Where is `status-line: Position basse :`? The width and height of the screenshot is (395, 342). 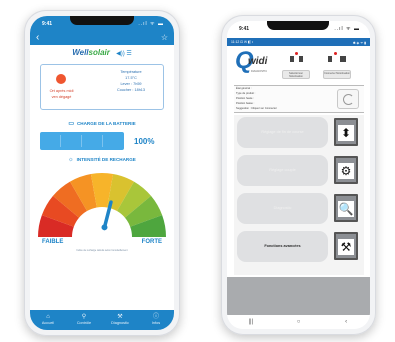 status-line: Position basse : is located at coordinates (245, 103).